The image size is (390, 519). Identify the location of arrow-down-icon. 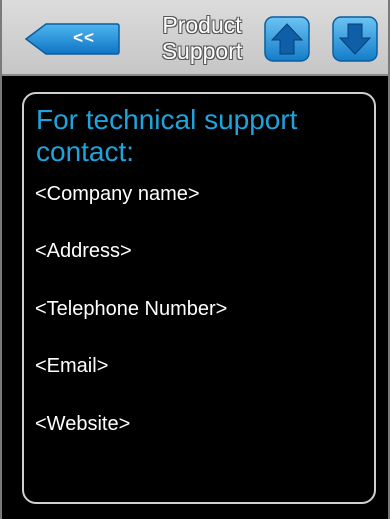
(355, 39).